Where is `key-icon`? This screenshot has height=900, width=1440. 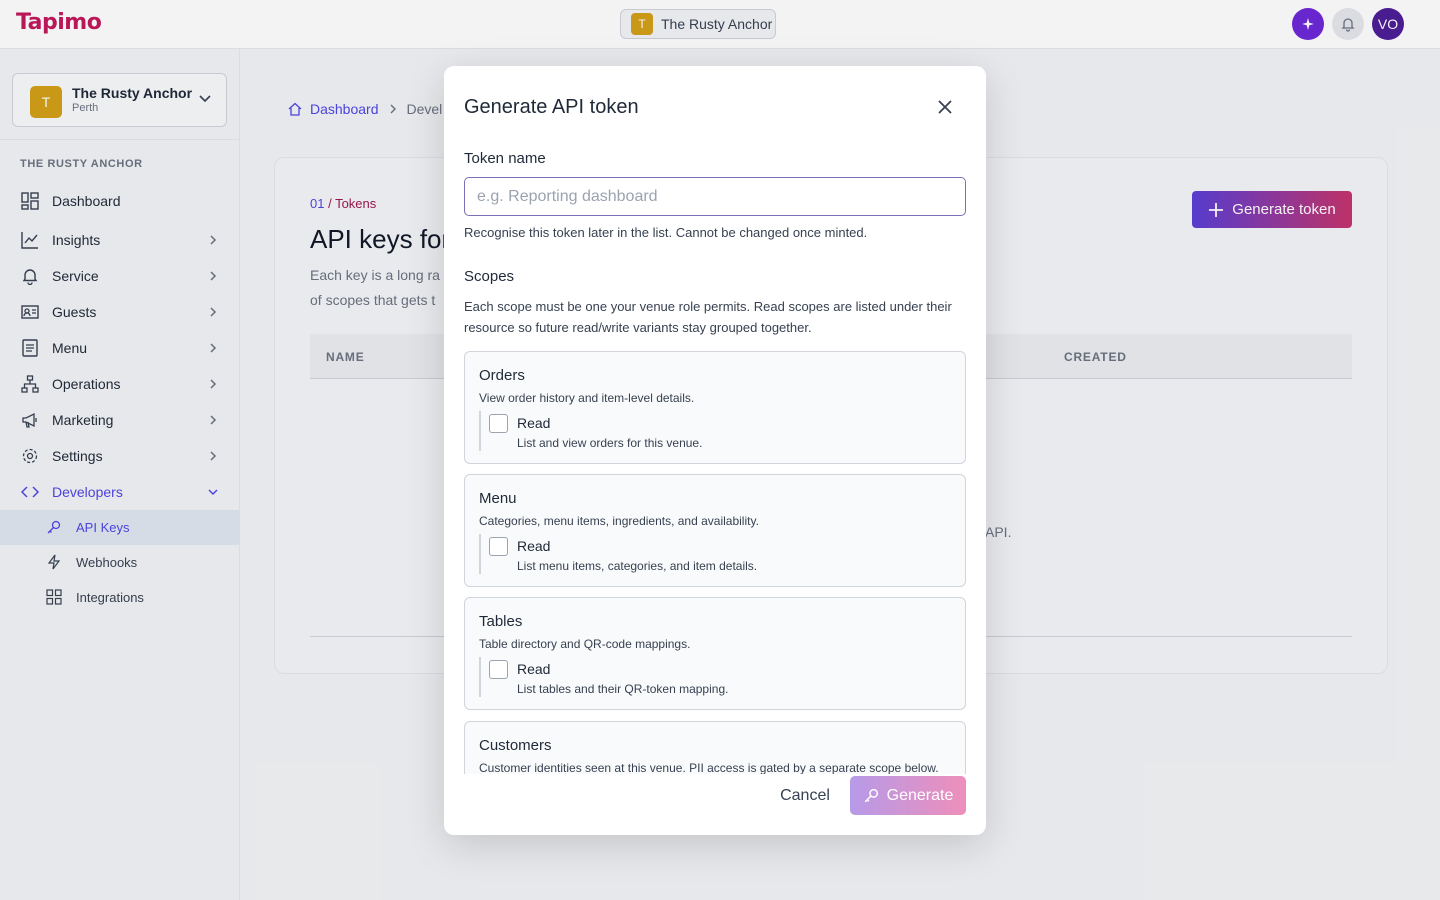
key-icon is located at coordinates (871, 795).